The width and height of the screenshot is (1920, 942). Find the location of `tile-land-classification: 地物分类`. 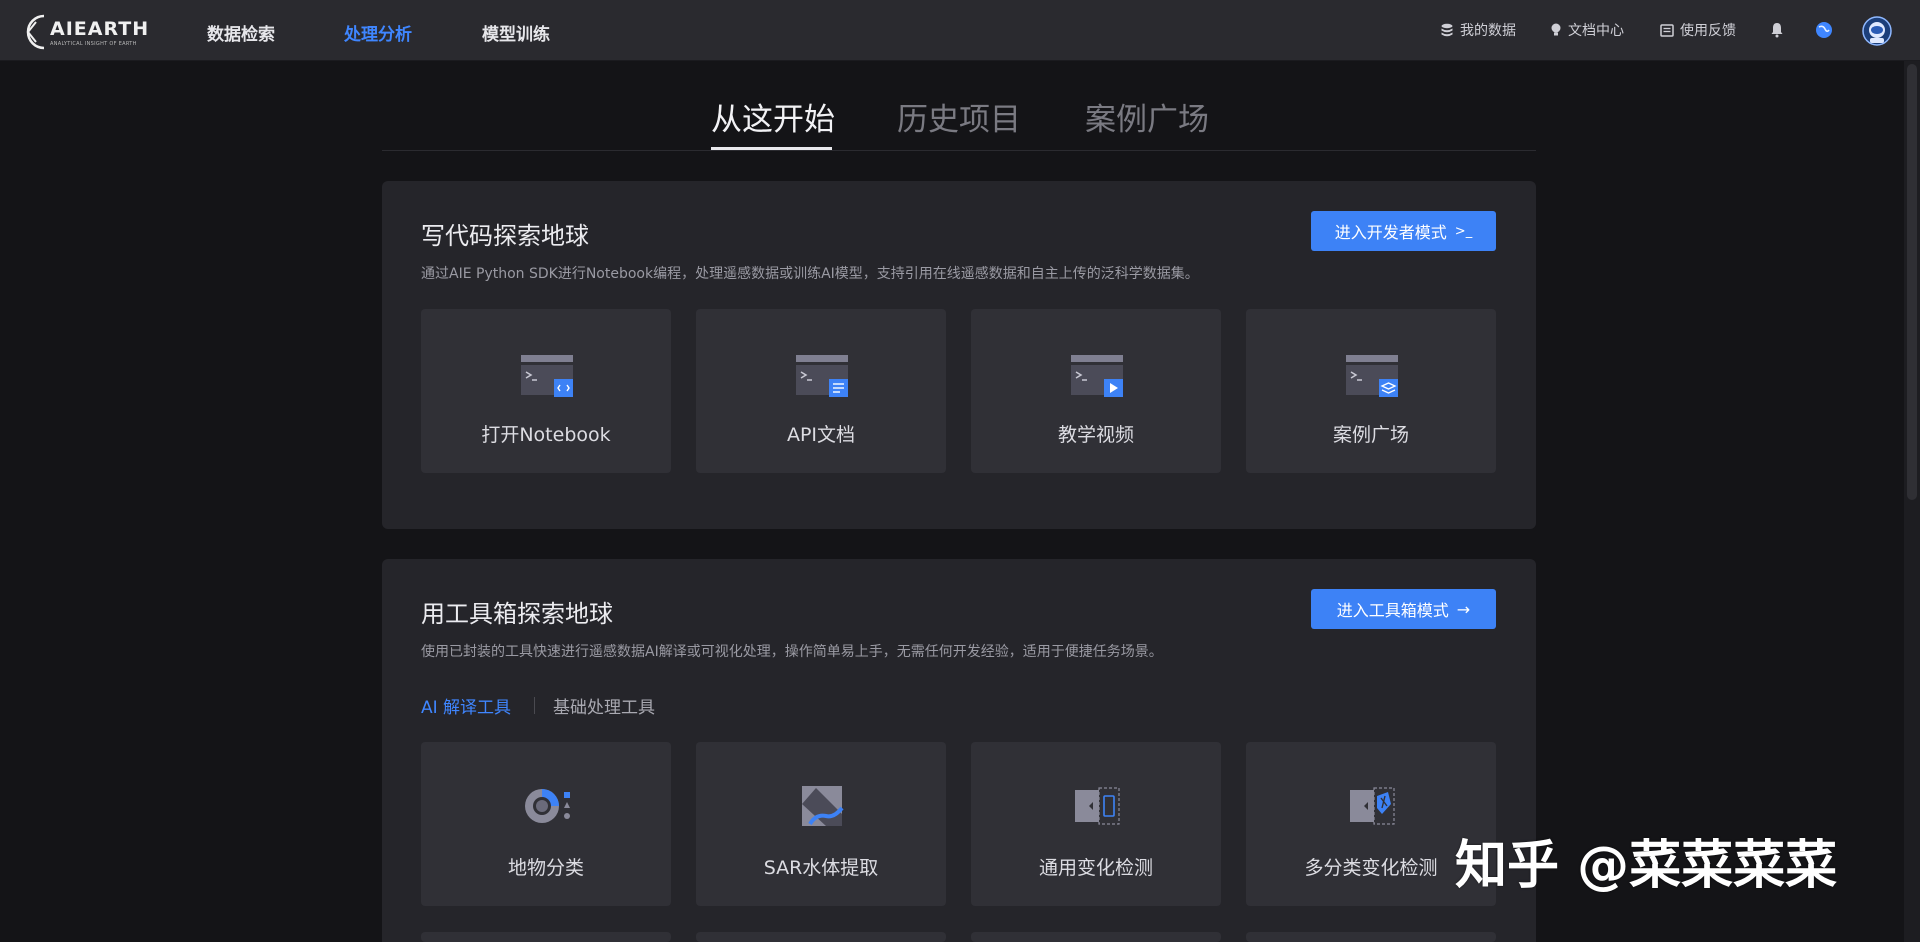

tile-land-classification: 地物分类 is located at coordinates (546, 824).